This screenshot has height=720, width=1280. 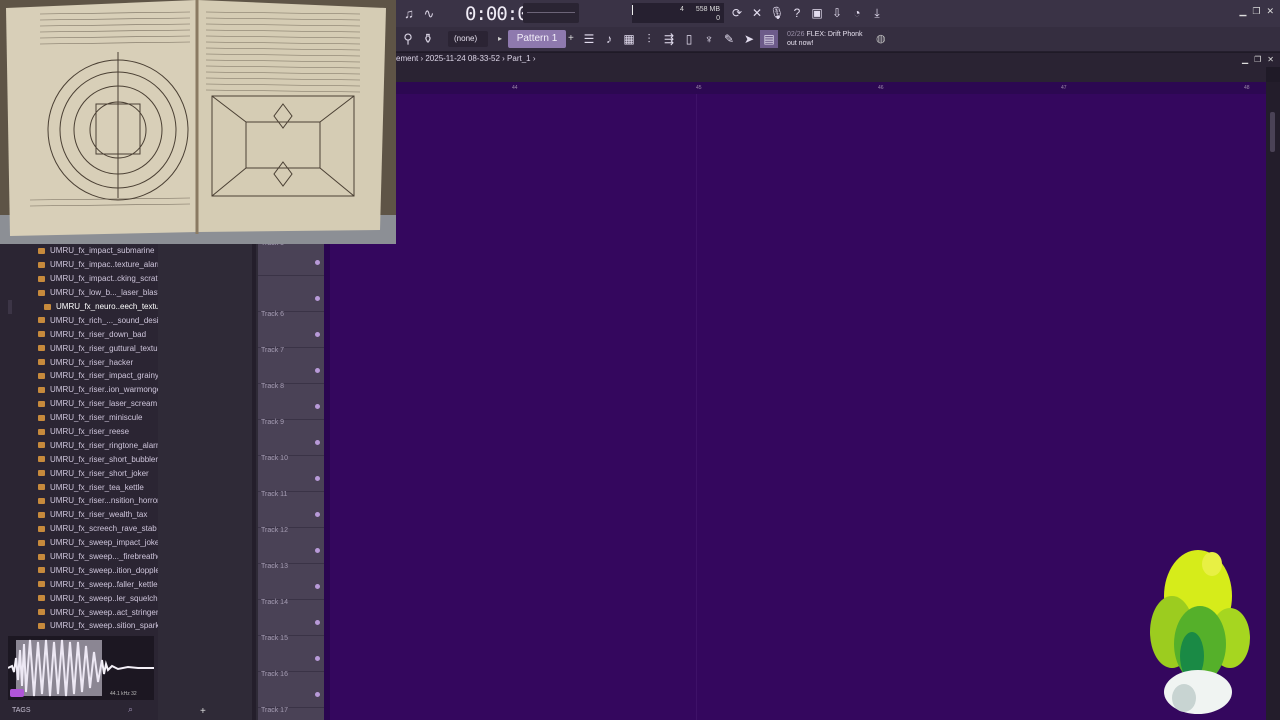 I want to click on browser-file-item: UMRU_fx_riser_short_bubbler, so click(x=98, y=459).